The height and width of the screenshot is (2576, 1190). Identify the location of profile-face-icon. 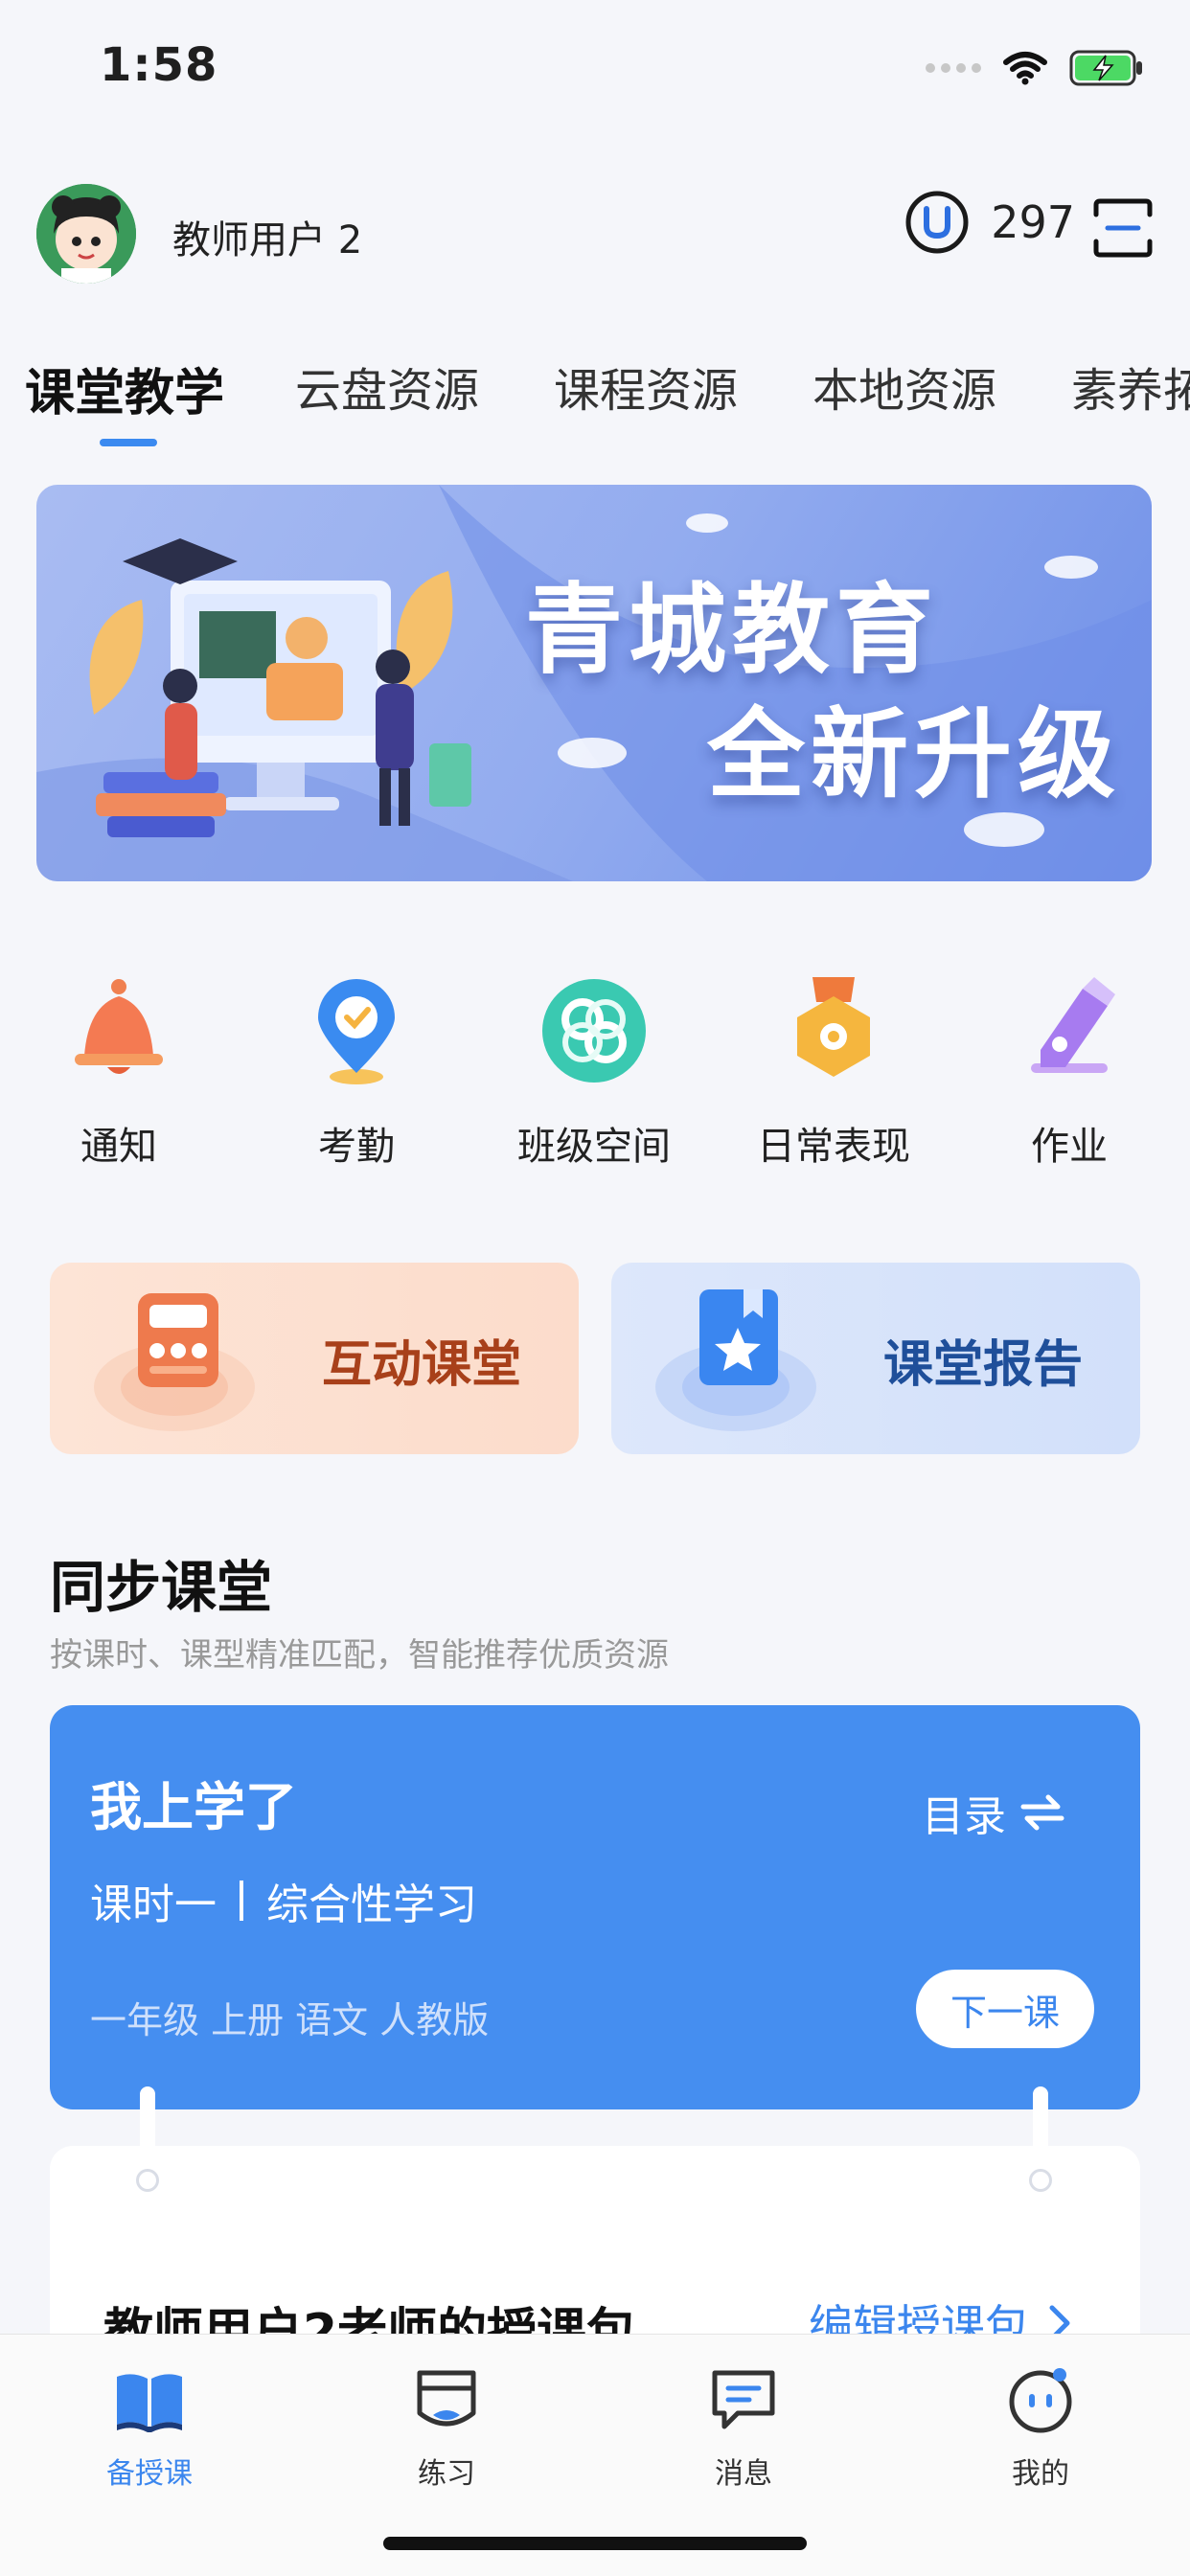
(1040, 2401).